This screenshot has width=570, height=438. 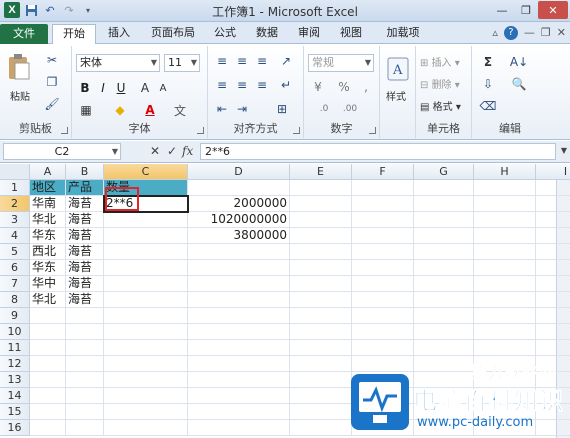 I want to click on cell-c1: 数量, so click(x=146, y=188).